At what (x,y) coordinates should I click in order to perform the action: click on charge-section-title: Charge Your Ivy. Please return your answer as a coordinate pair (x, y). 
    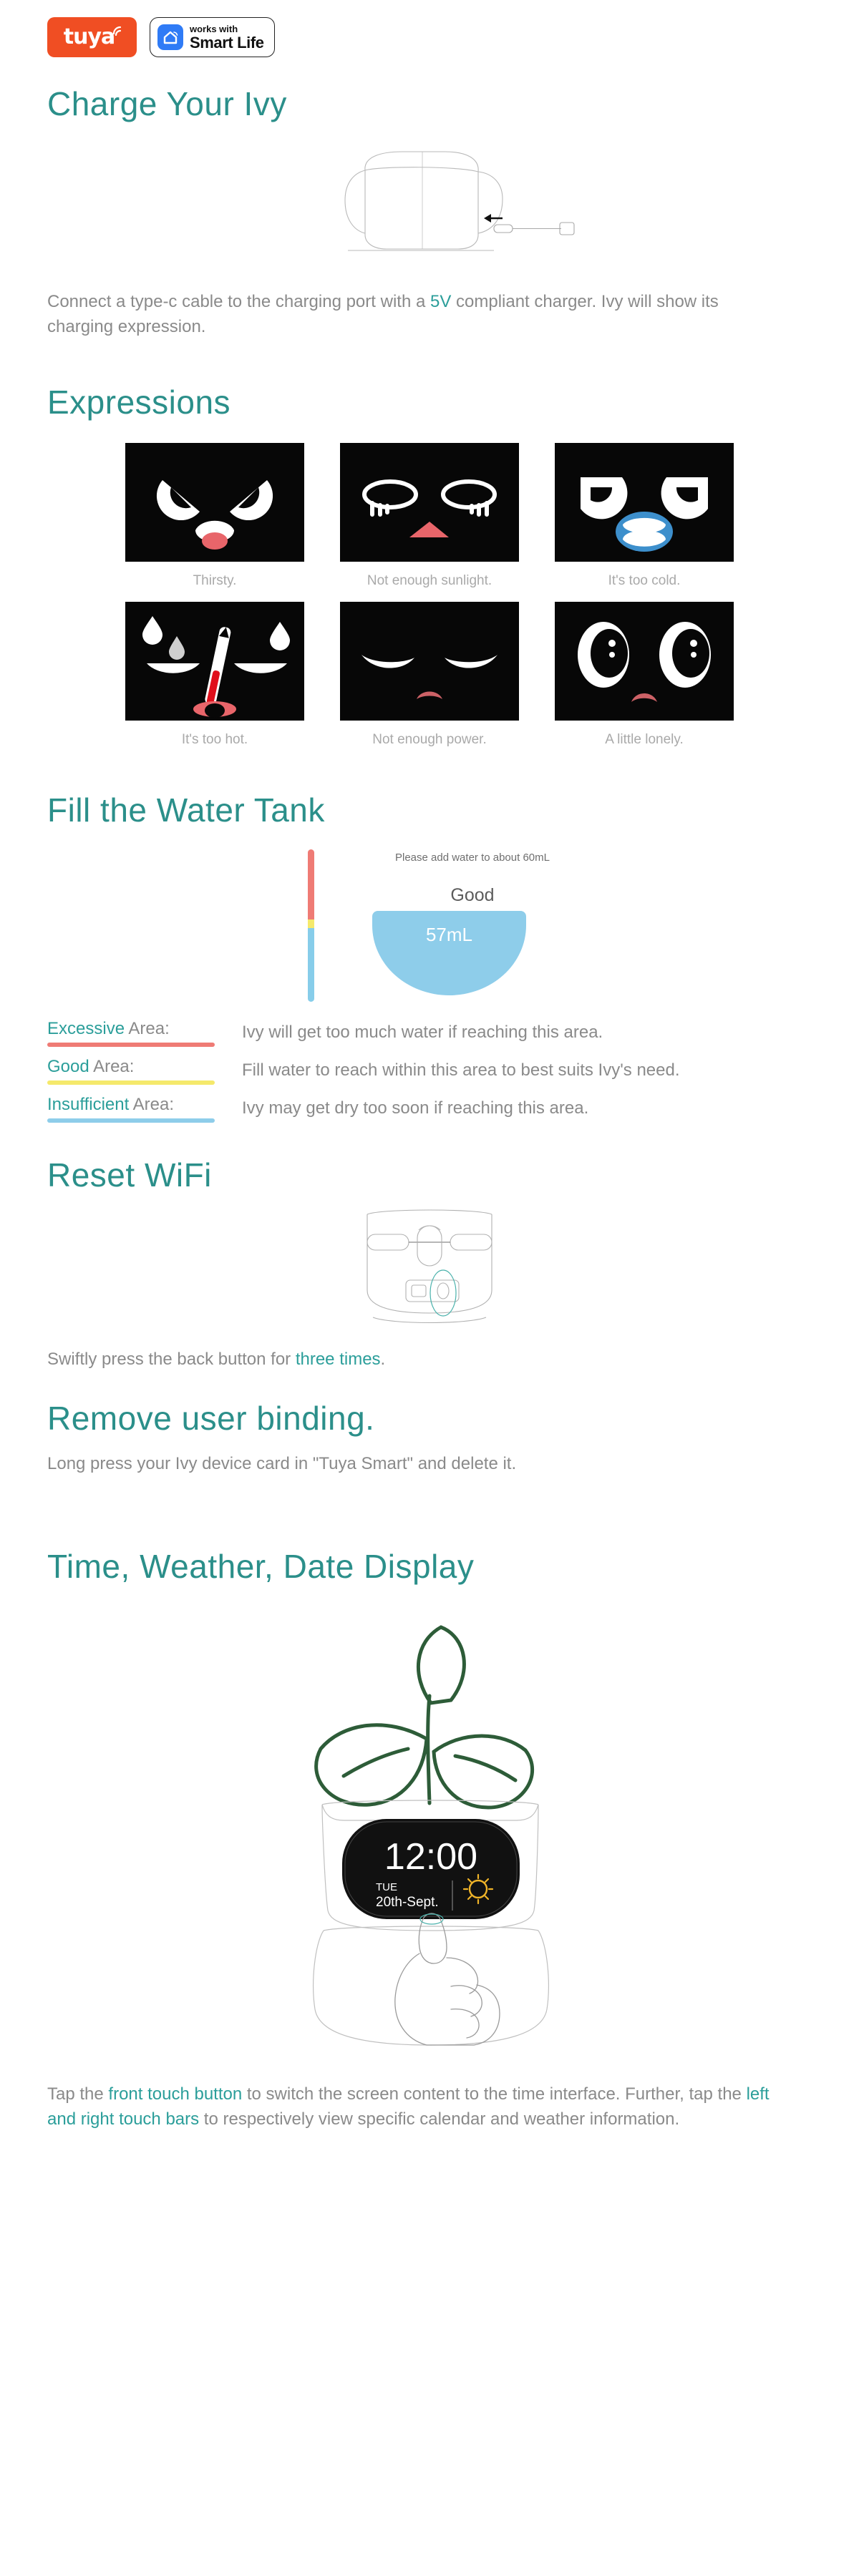
    Looking at the image, I should click on (167, 103).